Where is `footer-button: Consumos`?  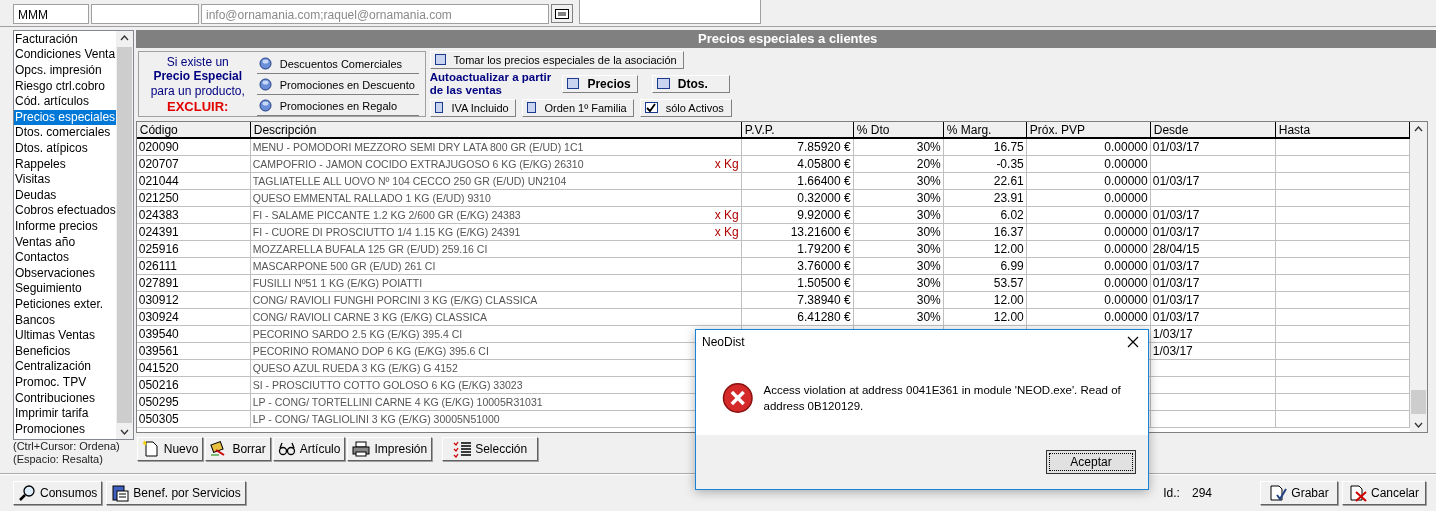 footer-button: Consumos is located at coordinates (58, 493).